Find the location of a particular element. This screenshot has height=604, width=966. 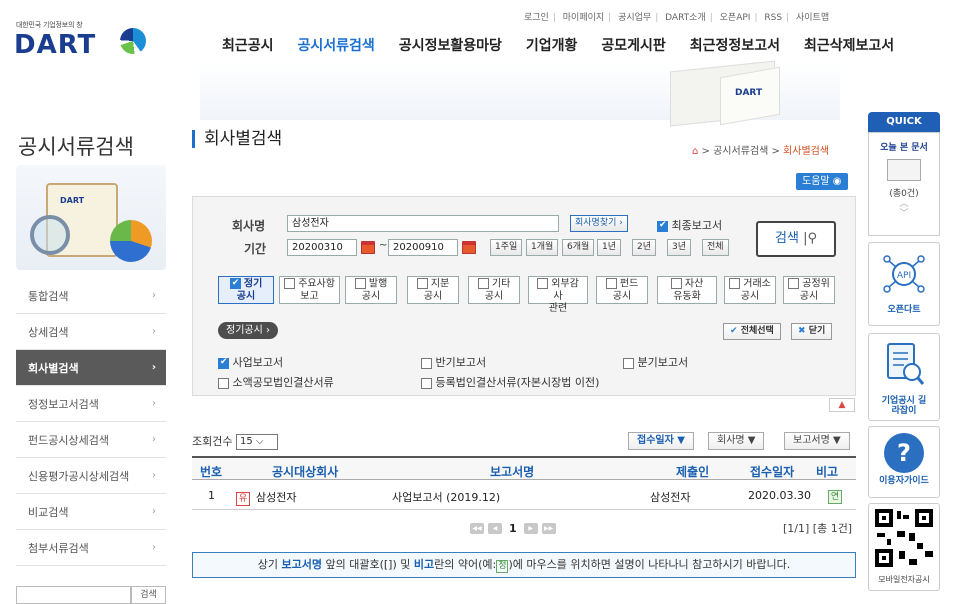

period-6month-button: 6개월 is located at coordinates (578, 247).